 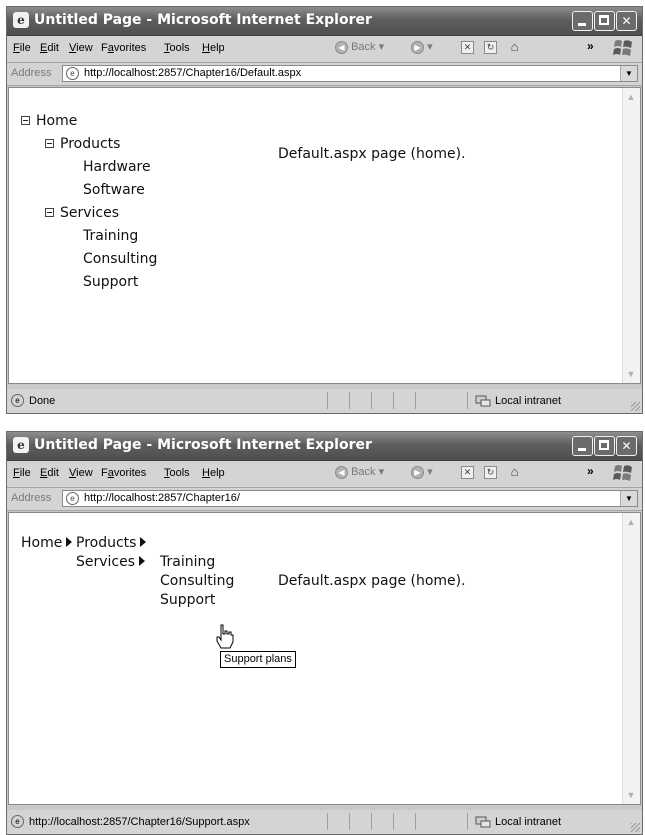 I want to click on security-zone: Local intranet, so click(x=528, y=822).